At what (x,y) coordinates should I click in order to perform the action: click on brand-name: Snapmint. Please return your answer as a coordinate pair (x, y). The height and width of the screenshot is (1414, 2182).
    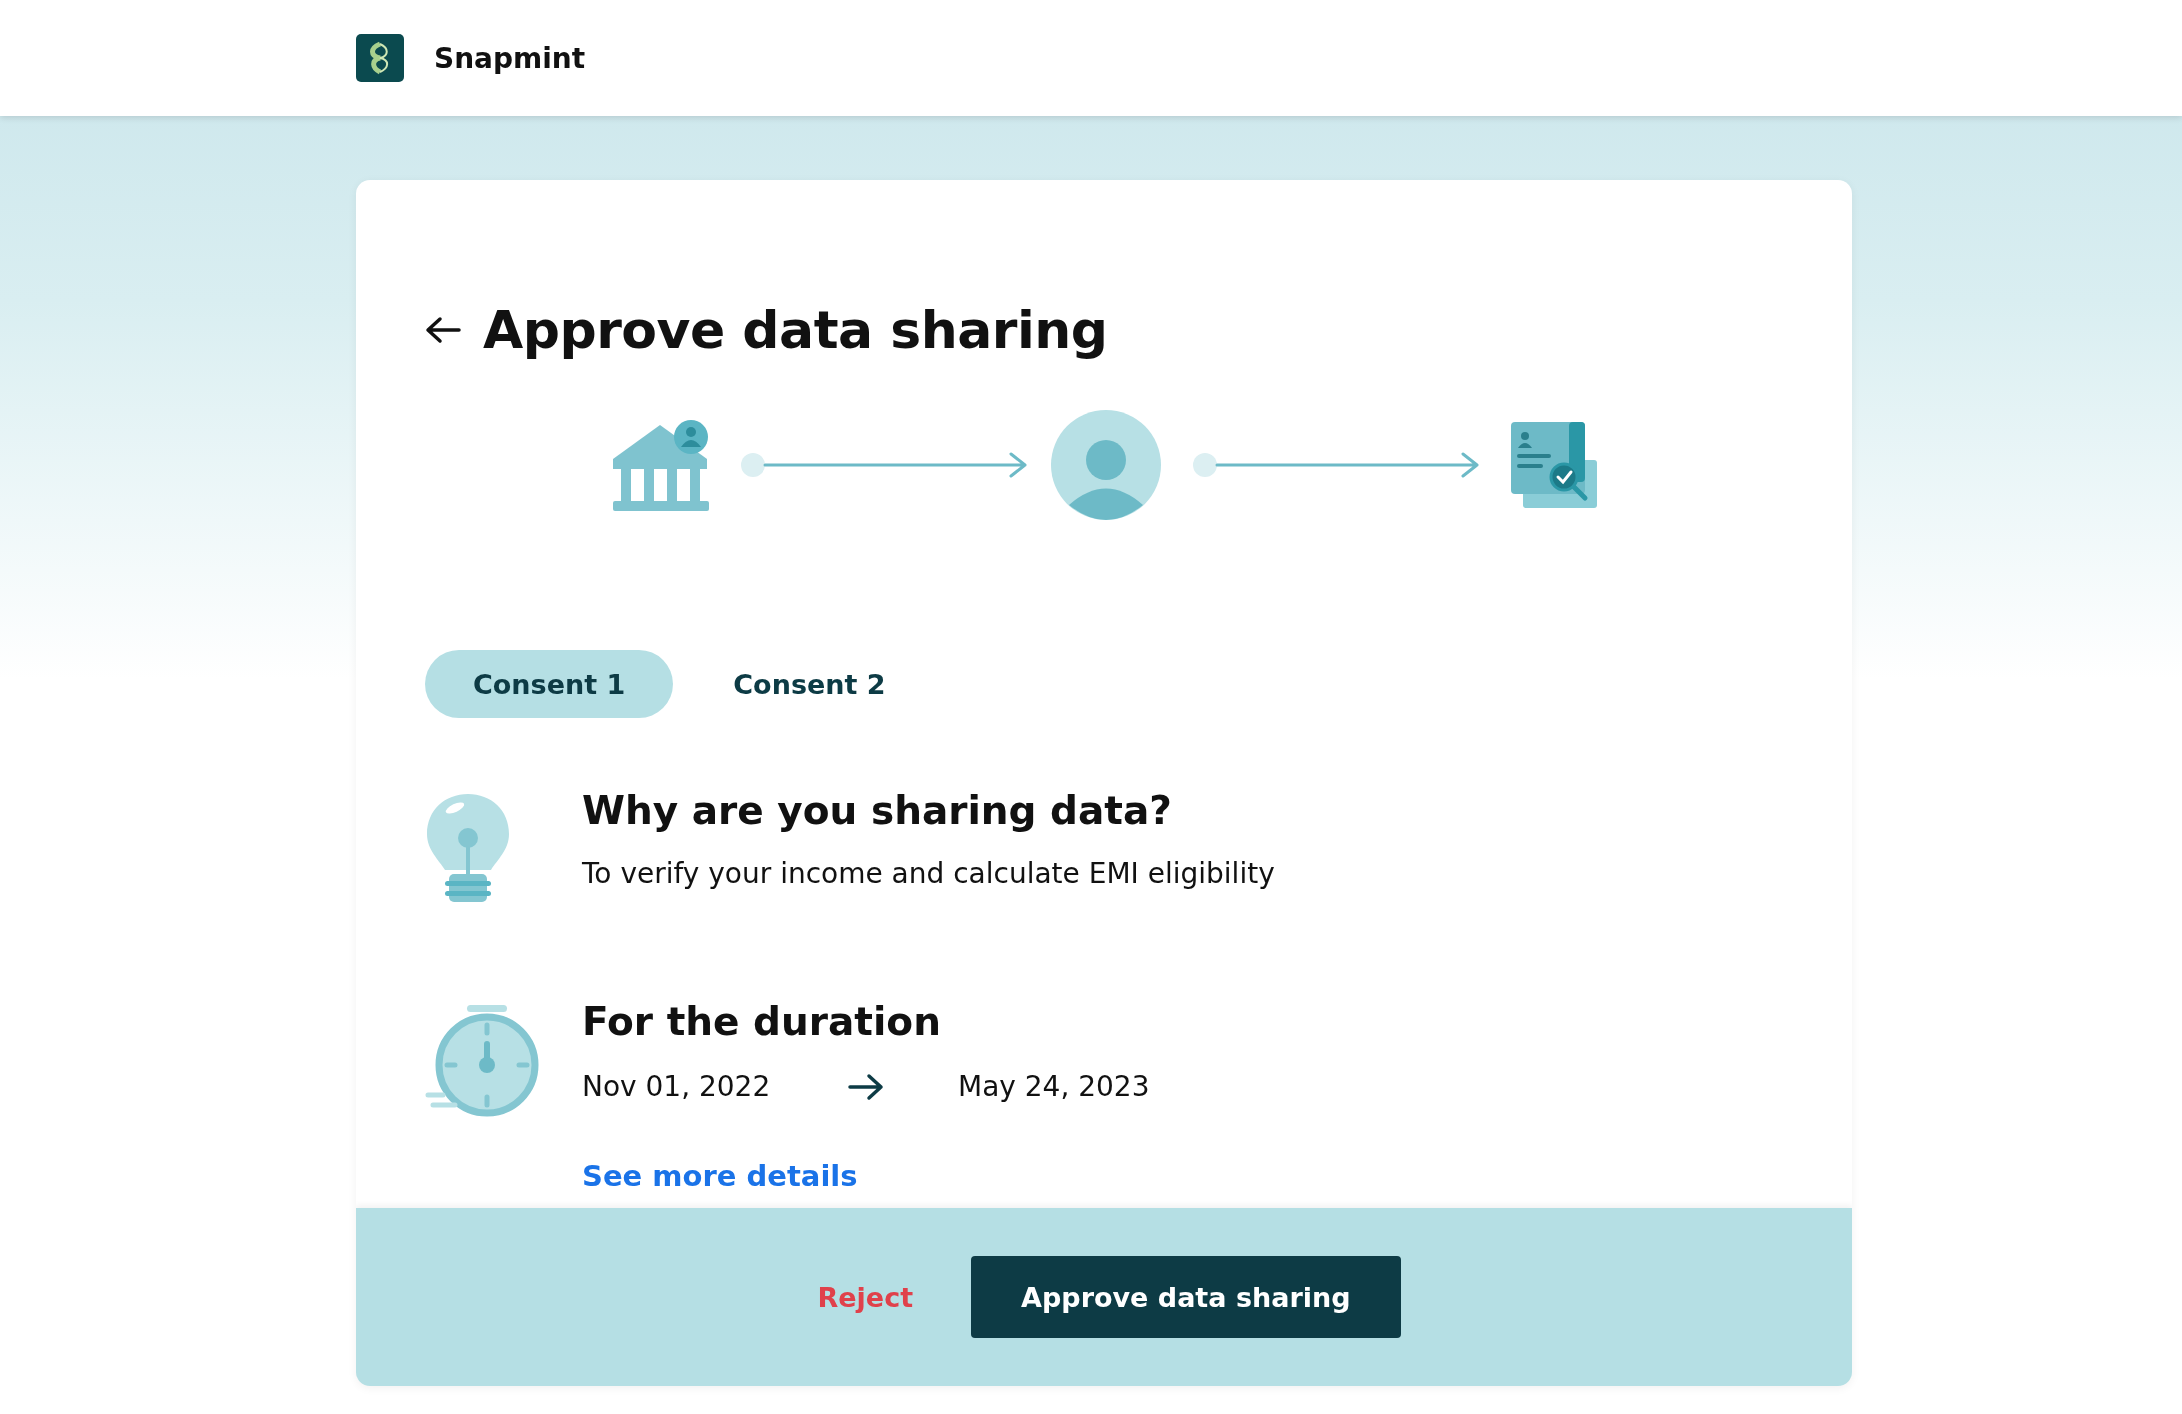
    Looking at the image, I should click on (510, 58).